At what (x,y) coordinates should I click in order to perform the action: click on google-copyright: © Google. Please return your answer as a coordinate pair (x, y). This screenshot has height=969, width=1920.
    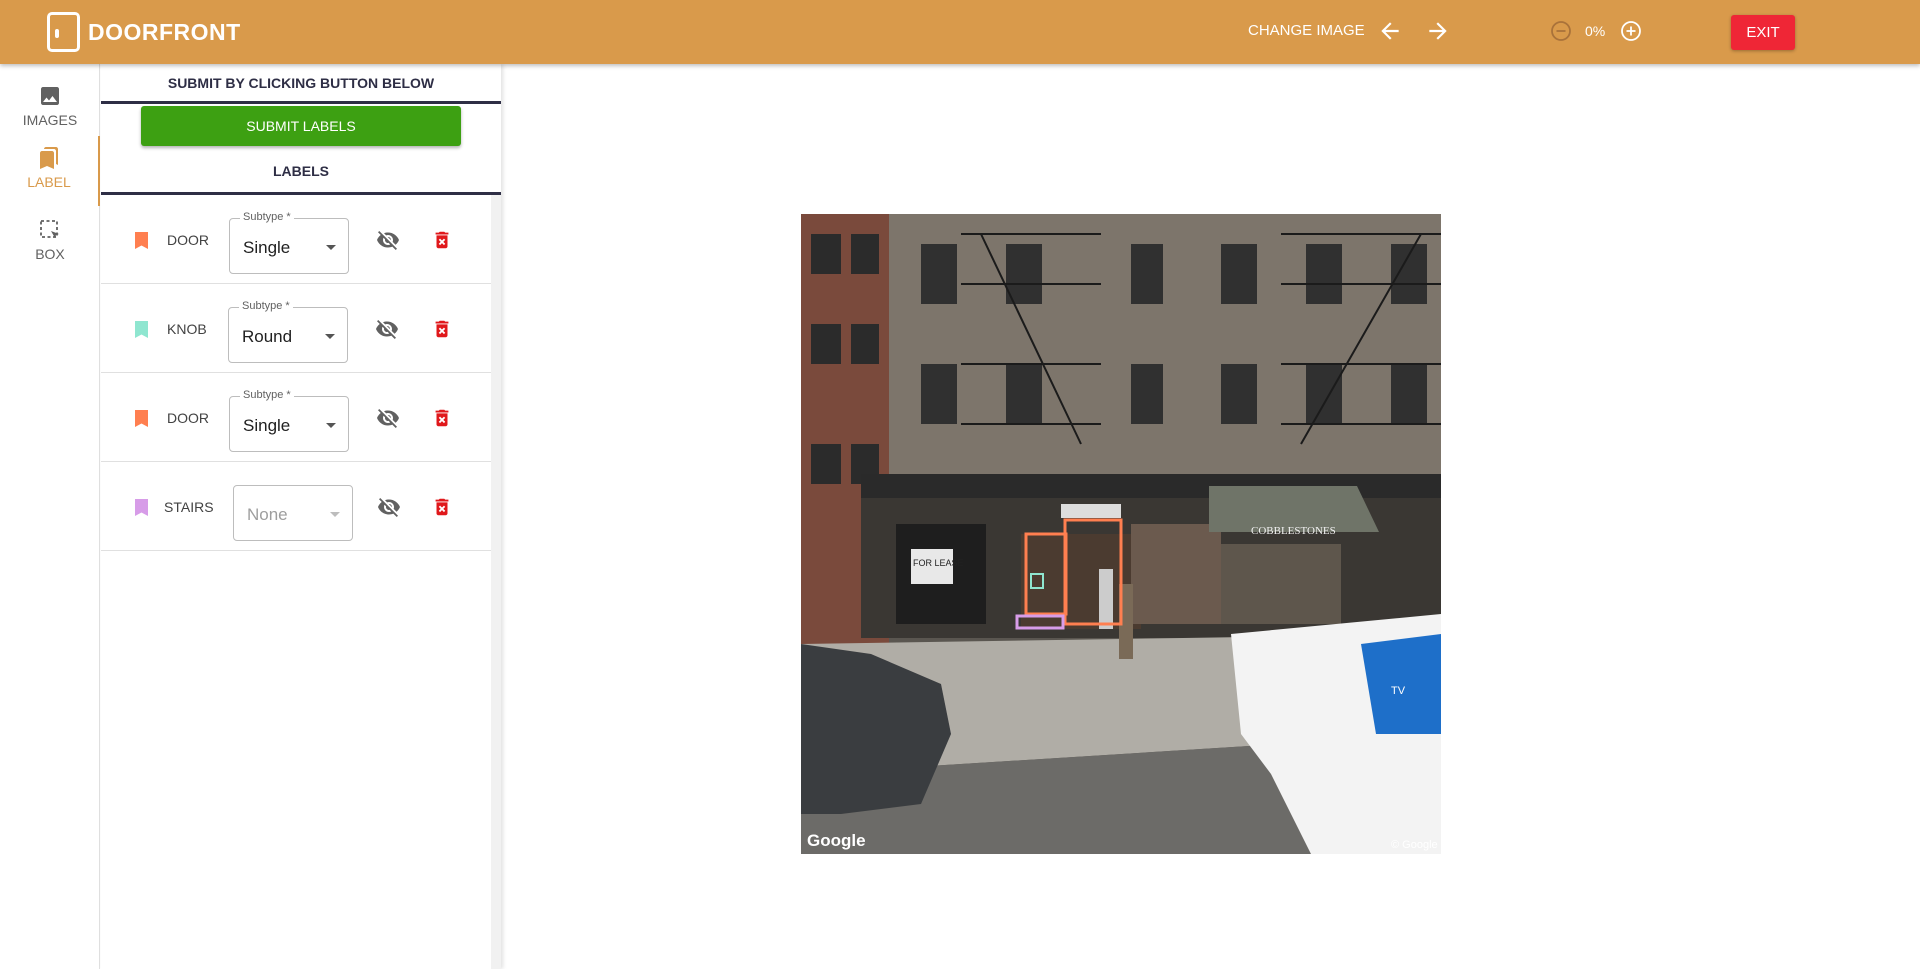
    Looking at the image, I should click on (1414, 845).